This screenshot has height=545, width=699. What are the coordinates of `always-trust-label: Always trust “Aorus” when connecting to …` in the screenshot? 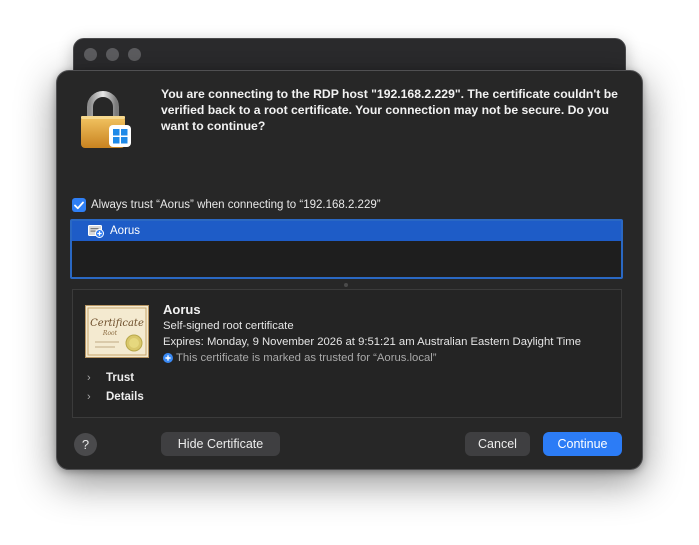 It's located at (236, 205).